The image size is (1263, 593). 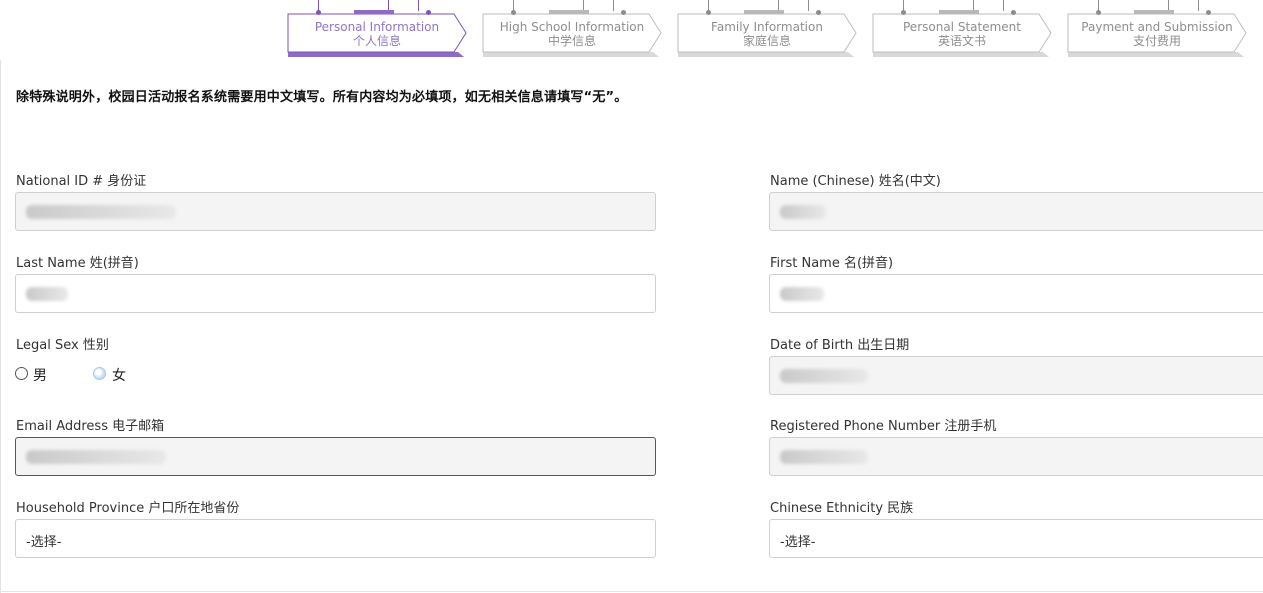 I want to click on ethnicity-select-value: -选择-, so click(x=798, y=542).